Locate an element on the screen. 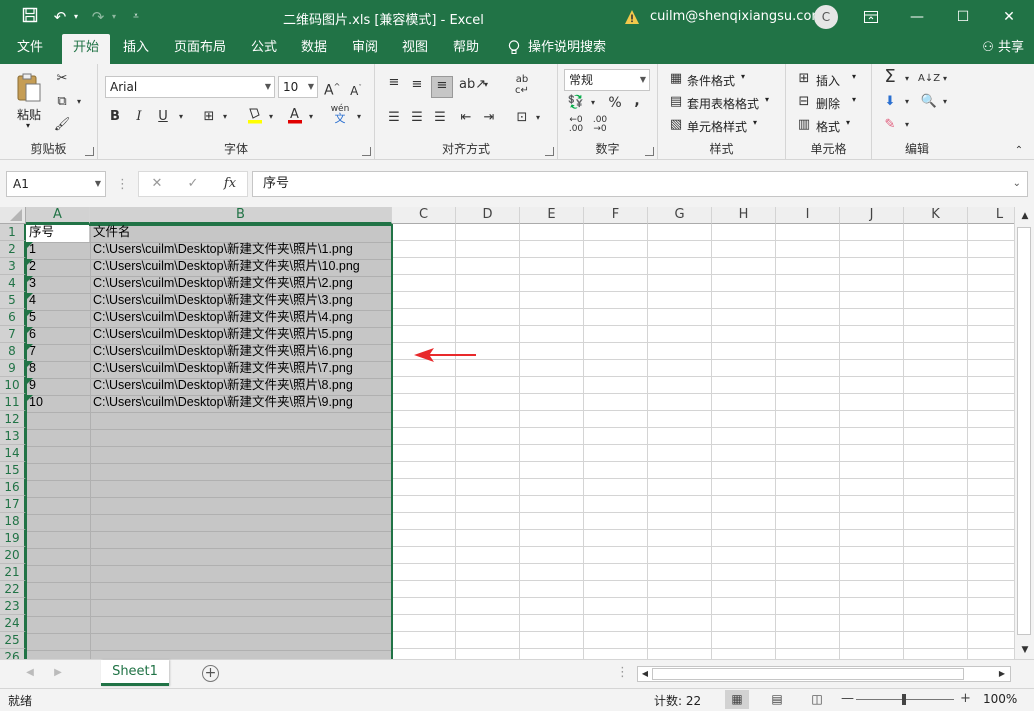  row-header-25: 25 is located at coordinates (13, 640).